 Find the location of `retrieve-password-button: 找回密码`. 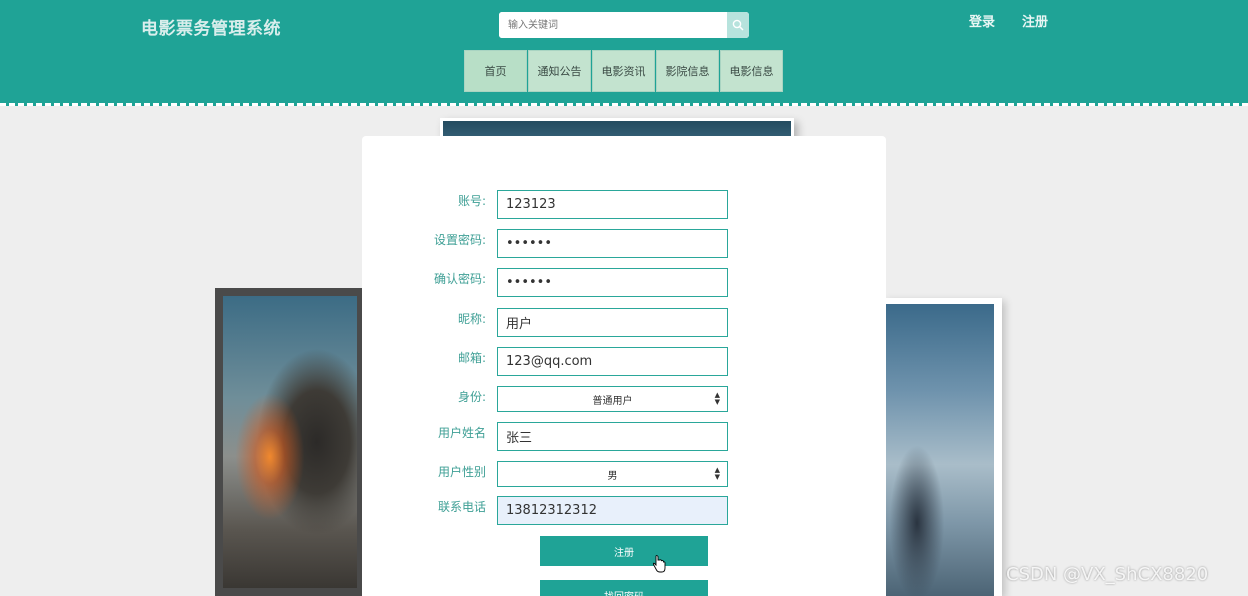

retrieve-password-button: 找回密码 is located at coordinates (624, 588).